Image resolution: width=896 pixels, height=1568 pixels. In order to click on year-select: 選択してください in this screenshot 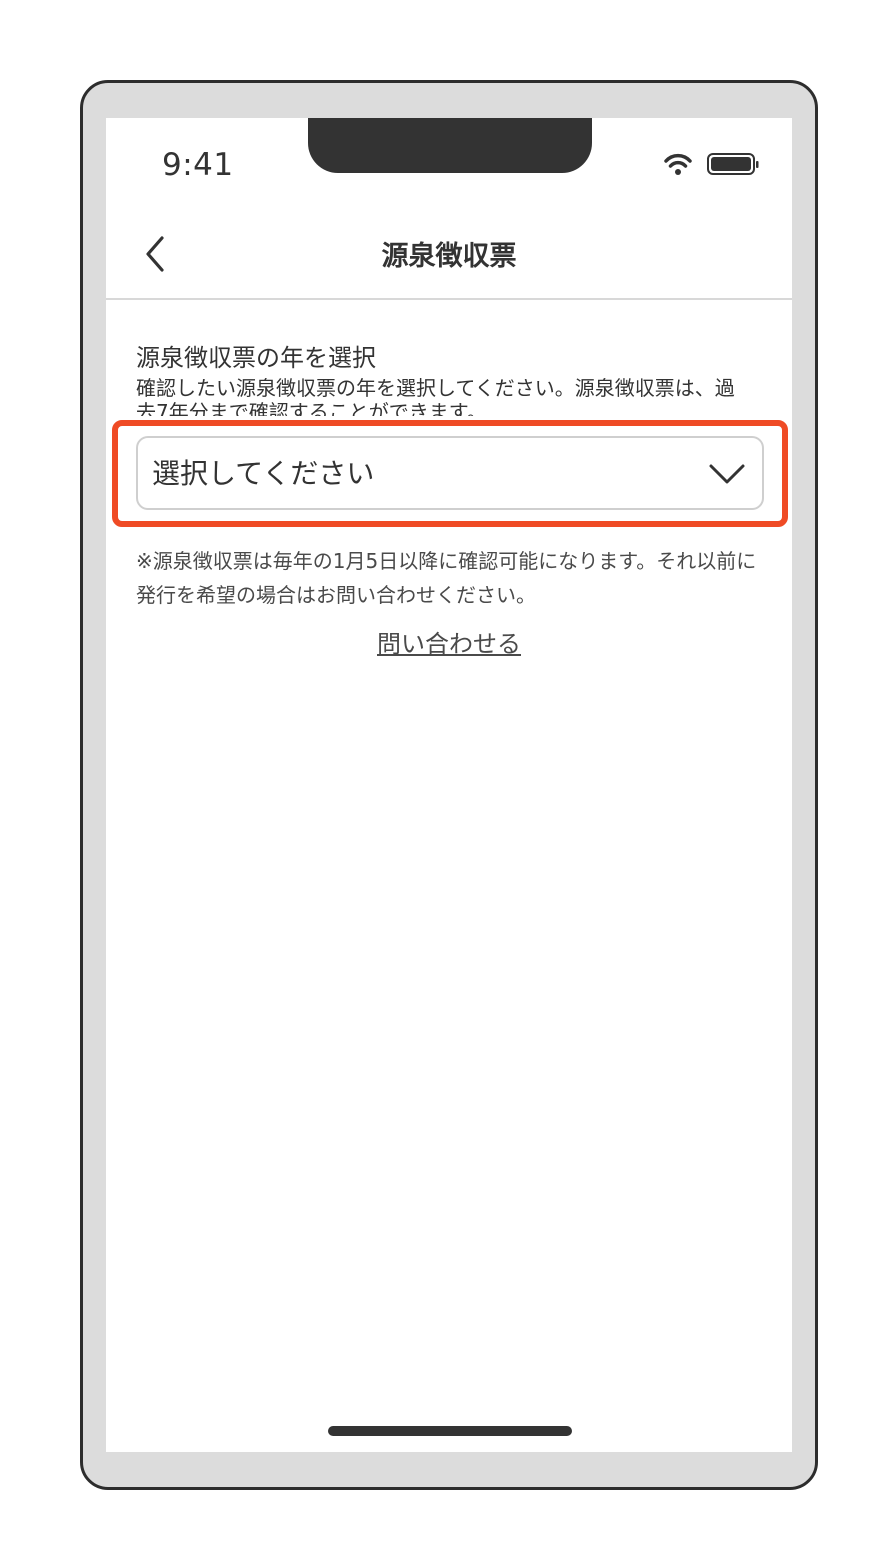, I will do `click(450, 473)`.